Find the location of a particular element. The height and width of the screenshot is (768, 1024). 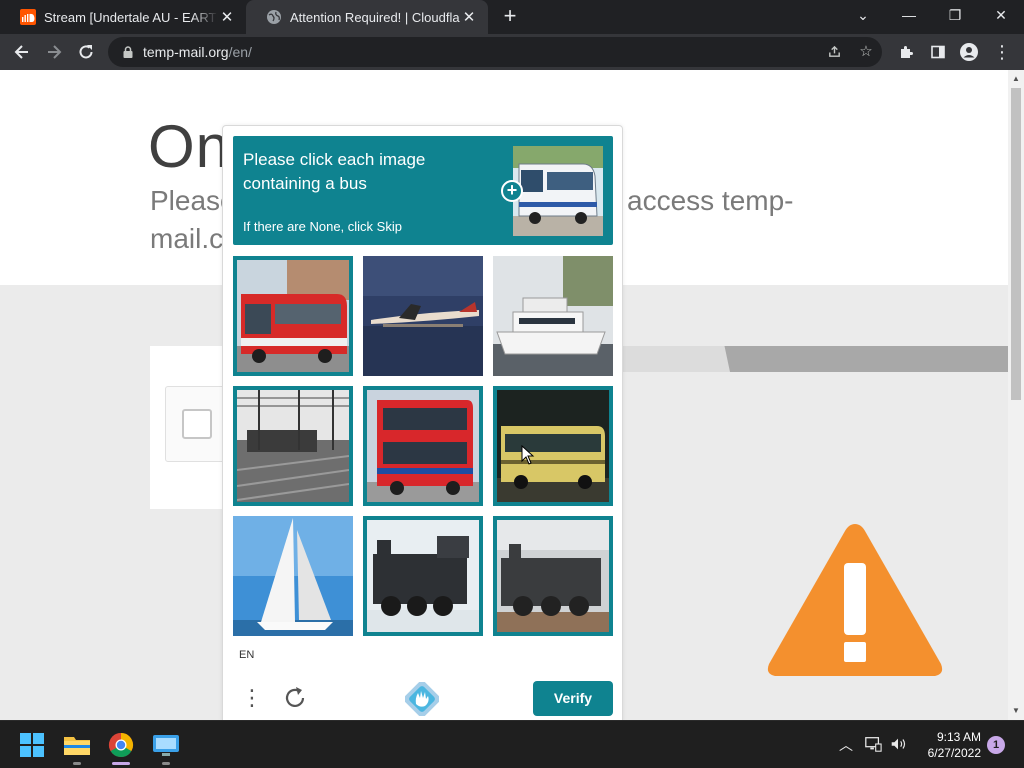

soundcloud-icon is located at coordinates (28, 17).